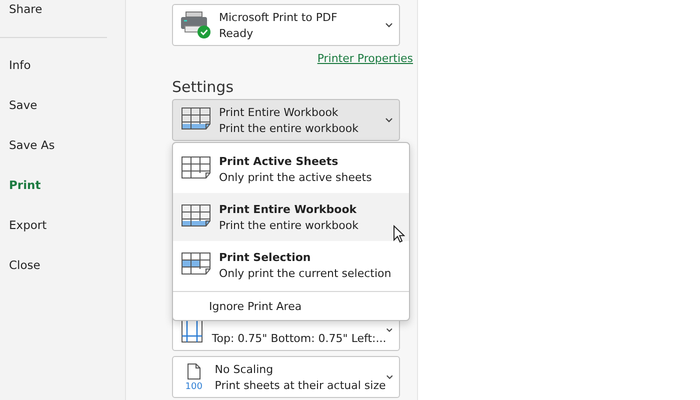 This screenshot has width=700, height=400. What do you see at coordinates (236, 33) in the screenshot?
I see `printer-status: Ready` at bounding box center [236, 33].